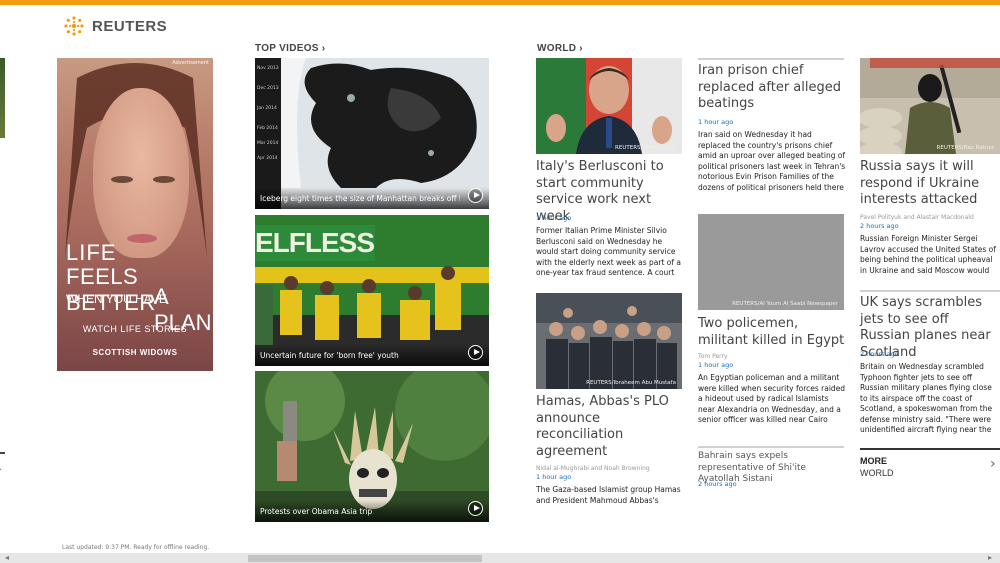 This screenshot has width=1000, height=563. I want to click on chevron-left-icon: ›, so click(1, 469).